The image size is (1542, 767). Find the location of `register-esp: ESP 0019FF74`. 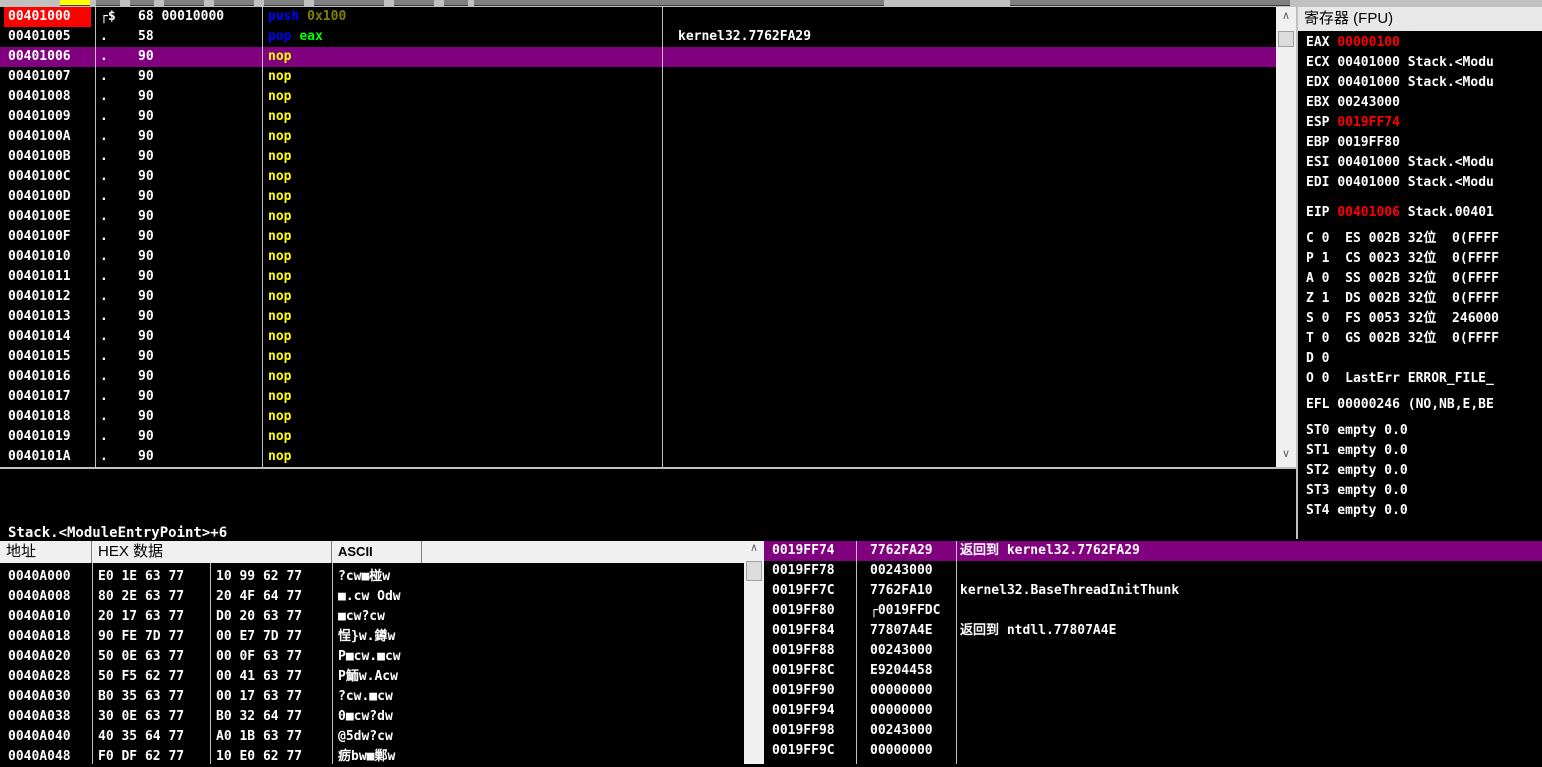

register-esp: ESP 0019FF74 is located at coordinates (1353, 123).